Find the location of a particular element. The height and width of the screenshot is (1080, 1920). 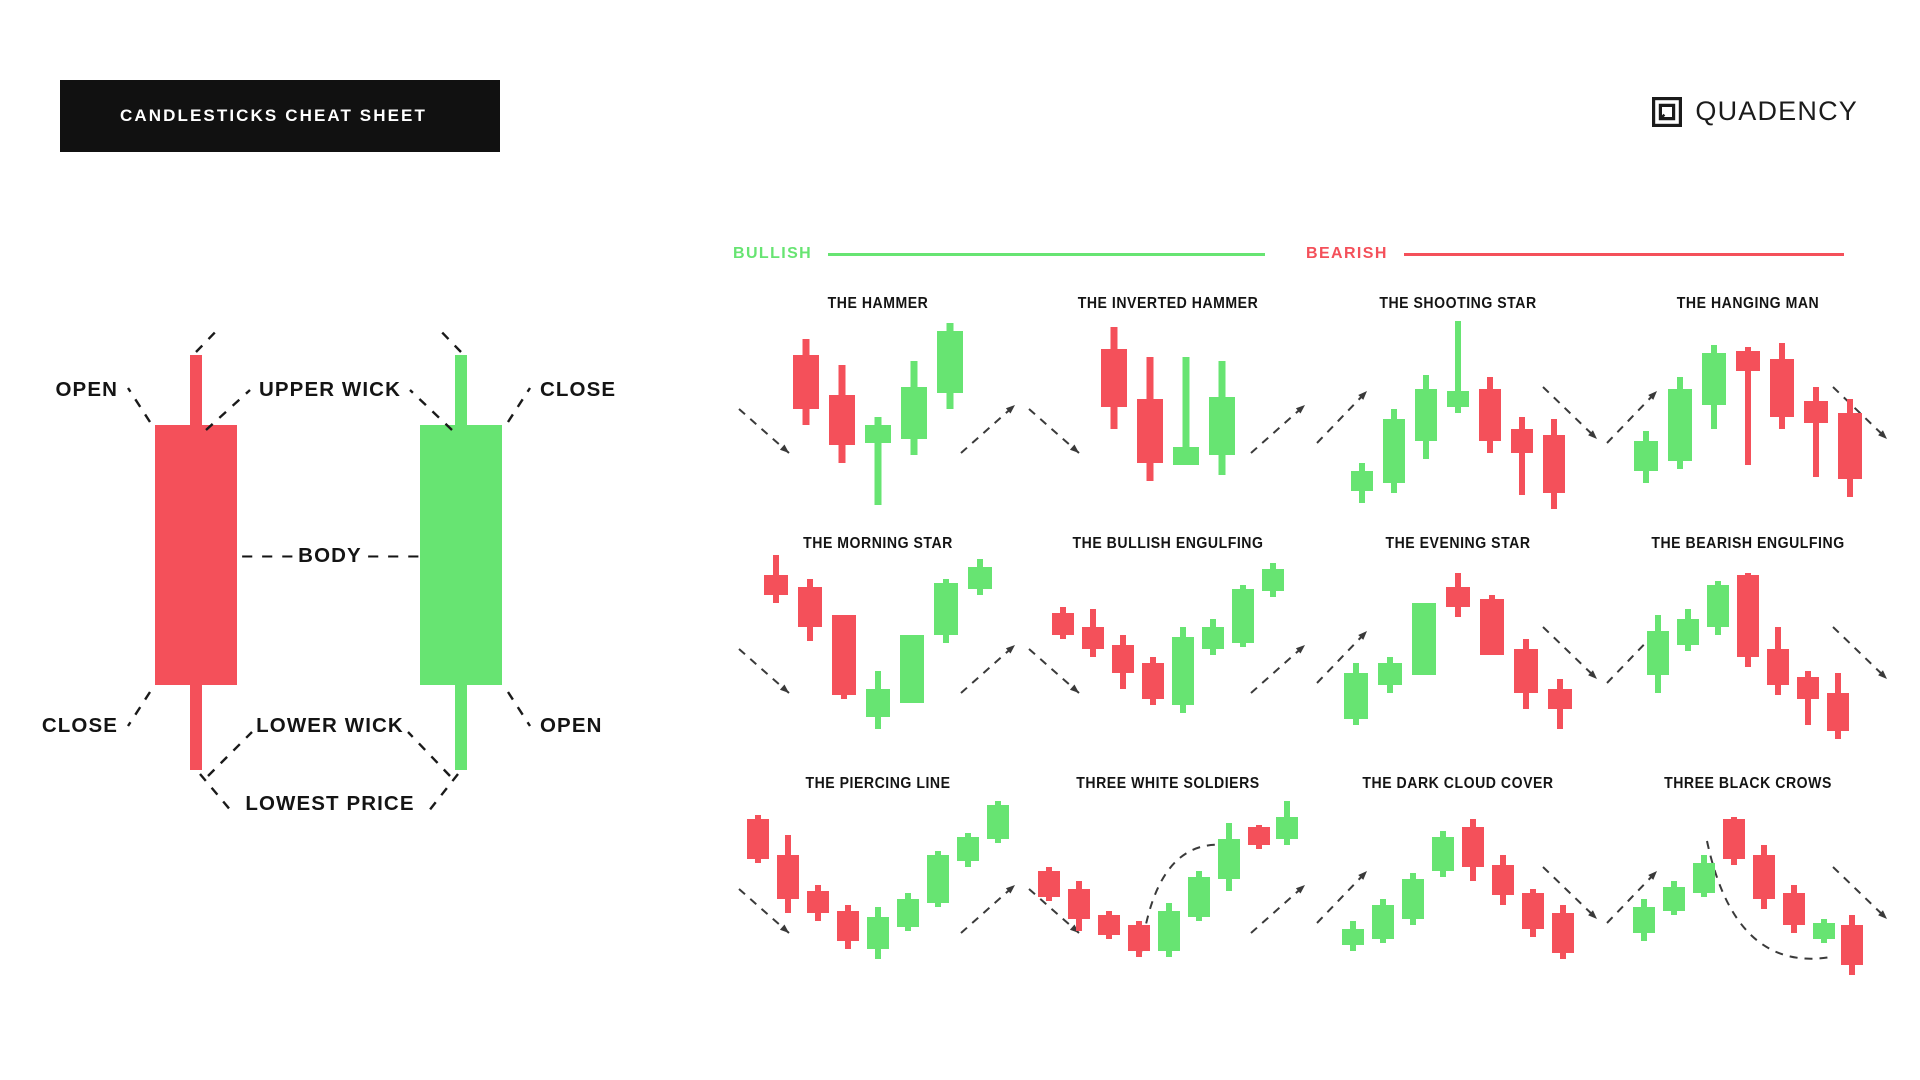

pattern-cell: THE HAMMER is located at coordinates (878, 415).